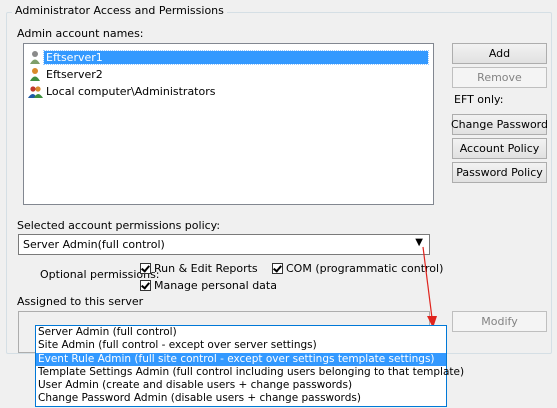 This screenshot has width=557, height=408. I want to click on group-users-icon, so click(35, 91).